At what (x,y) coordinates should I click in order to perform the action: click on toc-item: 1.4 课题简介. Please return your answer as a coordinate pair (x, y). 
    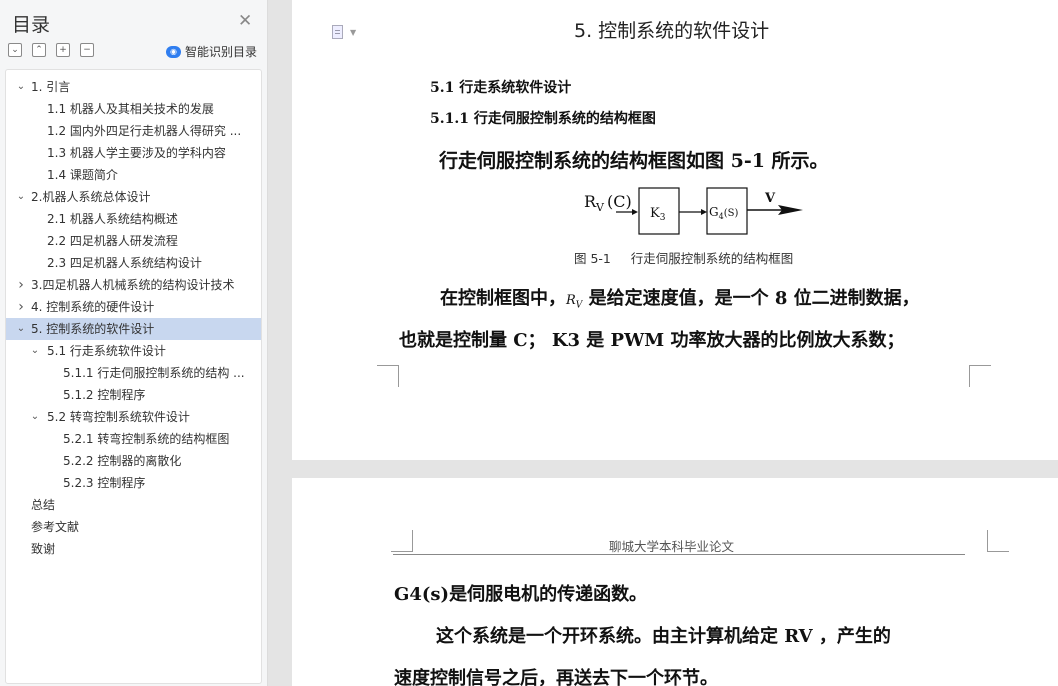
    Looking at the image, I should click on (133, 175).